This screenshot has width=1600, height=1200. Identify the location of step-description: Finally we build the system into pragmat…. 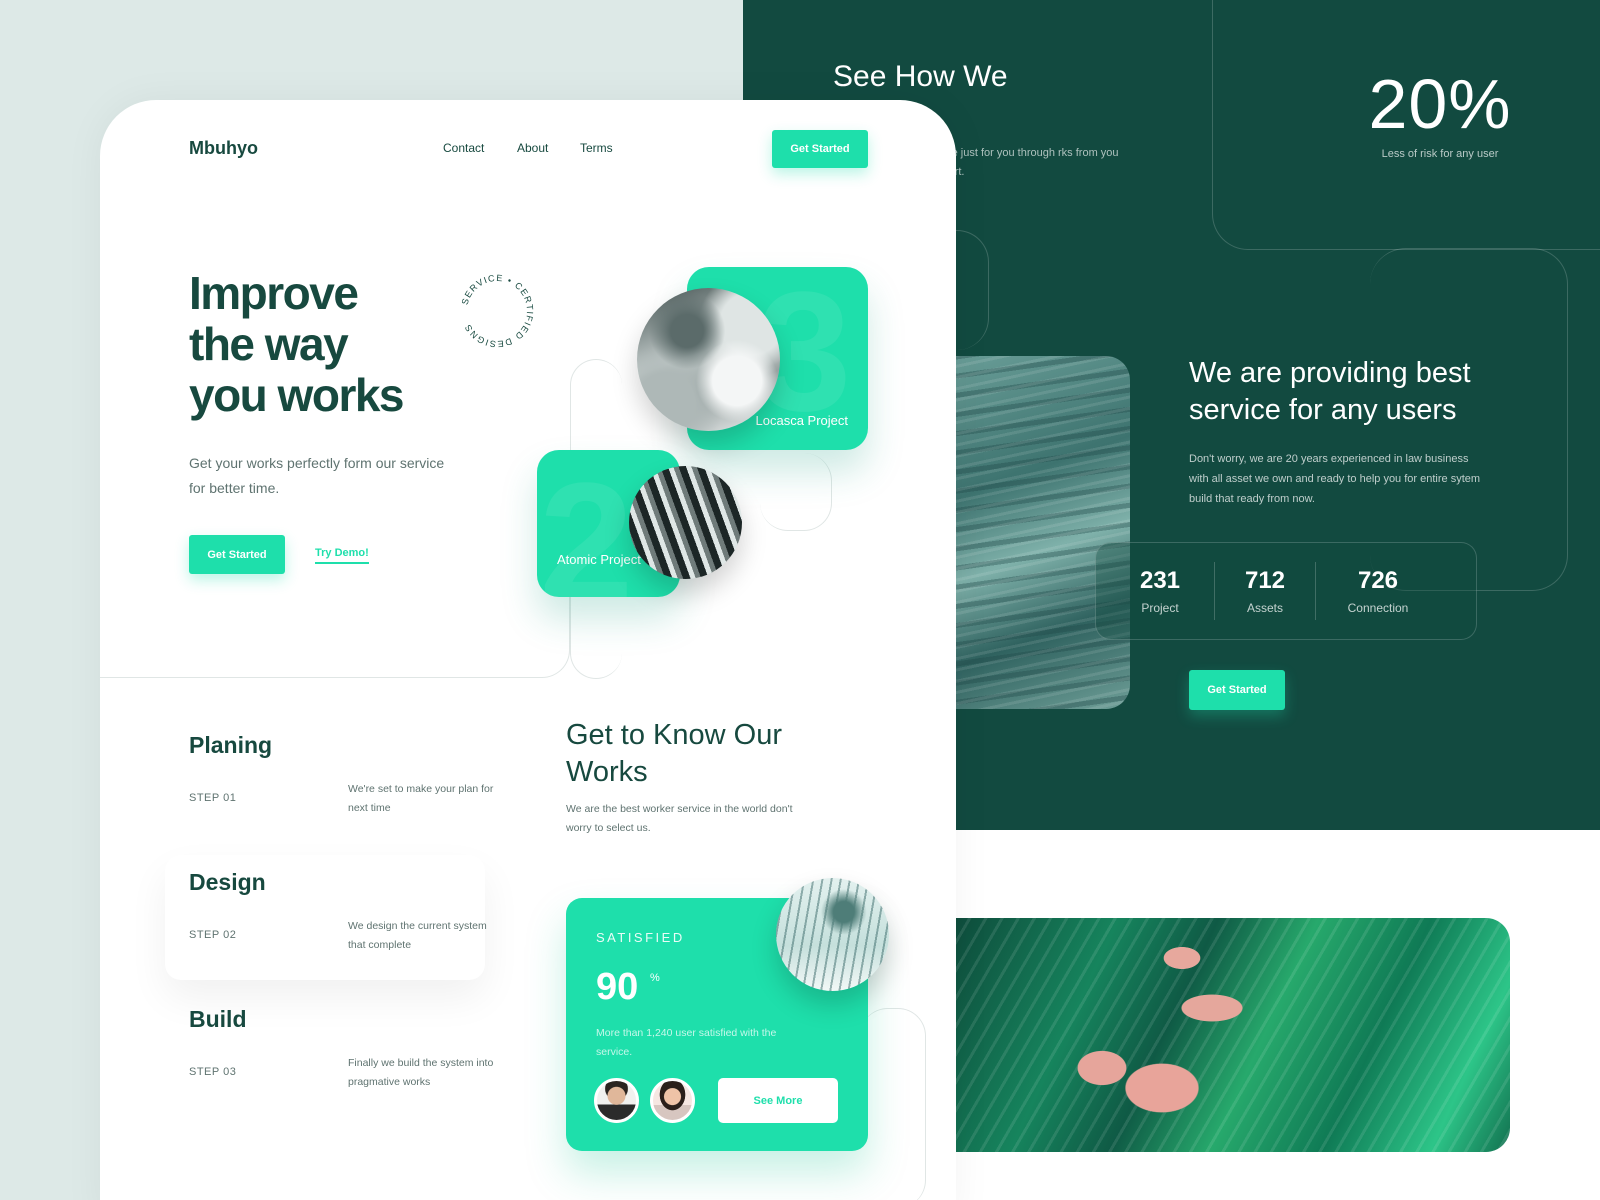
(421, 1072).